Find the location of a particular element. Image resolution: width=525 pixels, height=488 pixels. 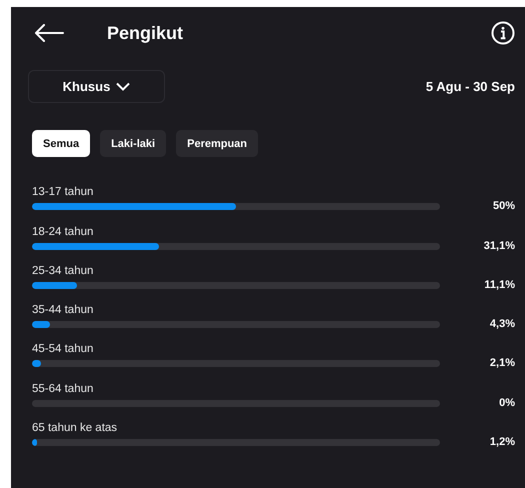

filter-tab: Perempuan is located at coordinates (217, 143).